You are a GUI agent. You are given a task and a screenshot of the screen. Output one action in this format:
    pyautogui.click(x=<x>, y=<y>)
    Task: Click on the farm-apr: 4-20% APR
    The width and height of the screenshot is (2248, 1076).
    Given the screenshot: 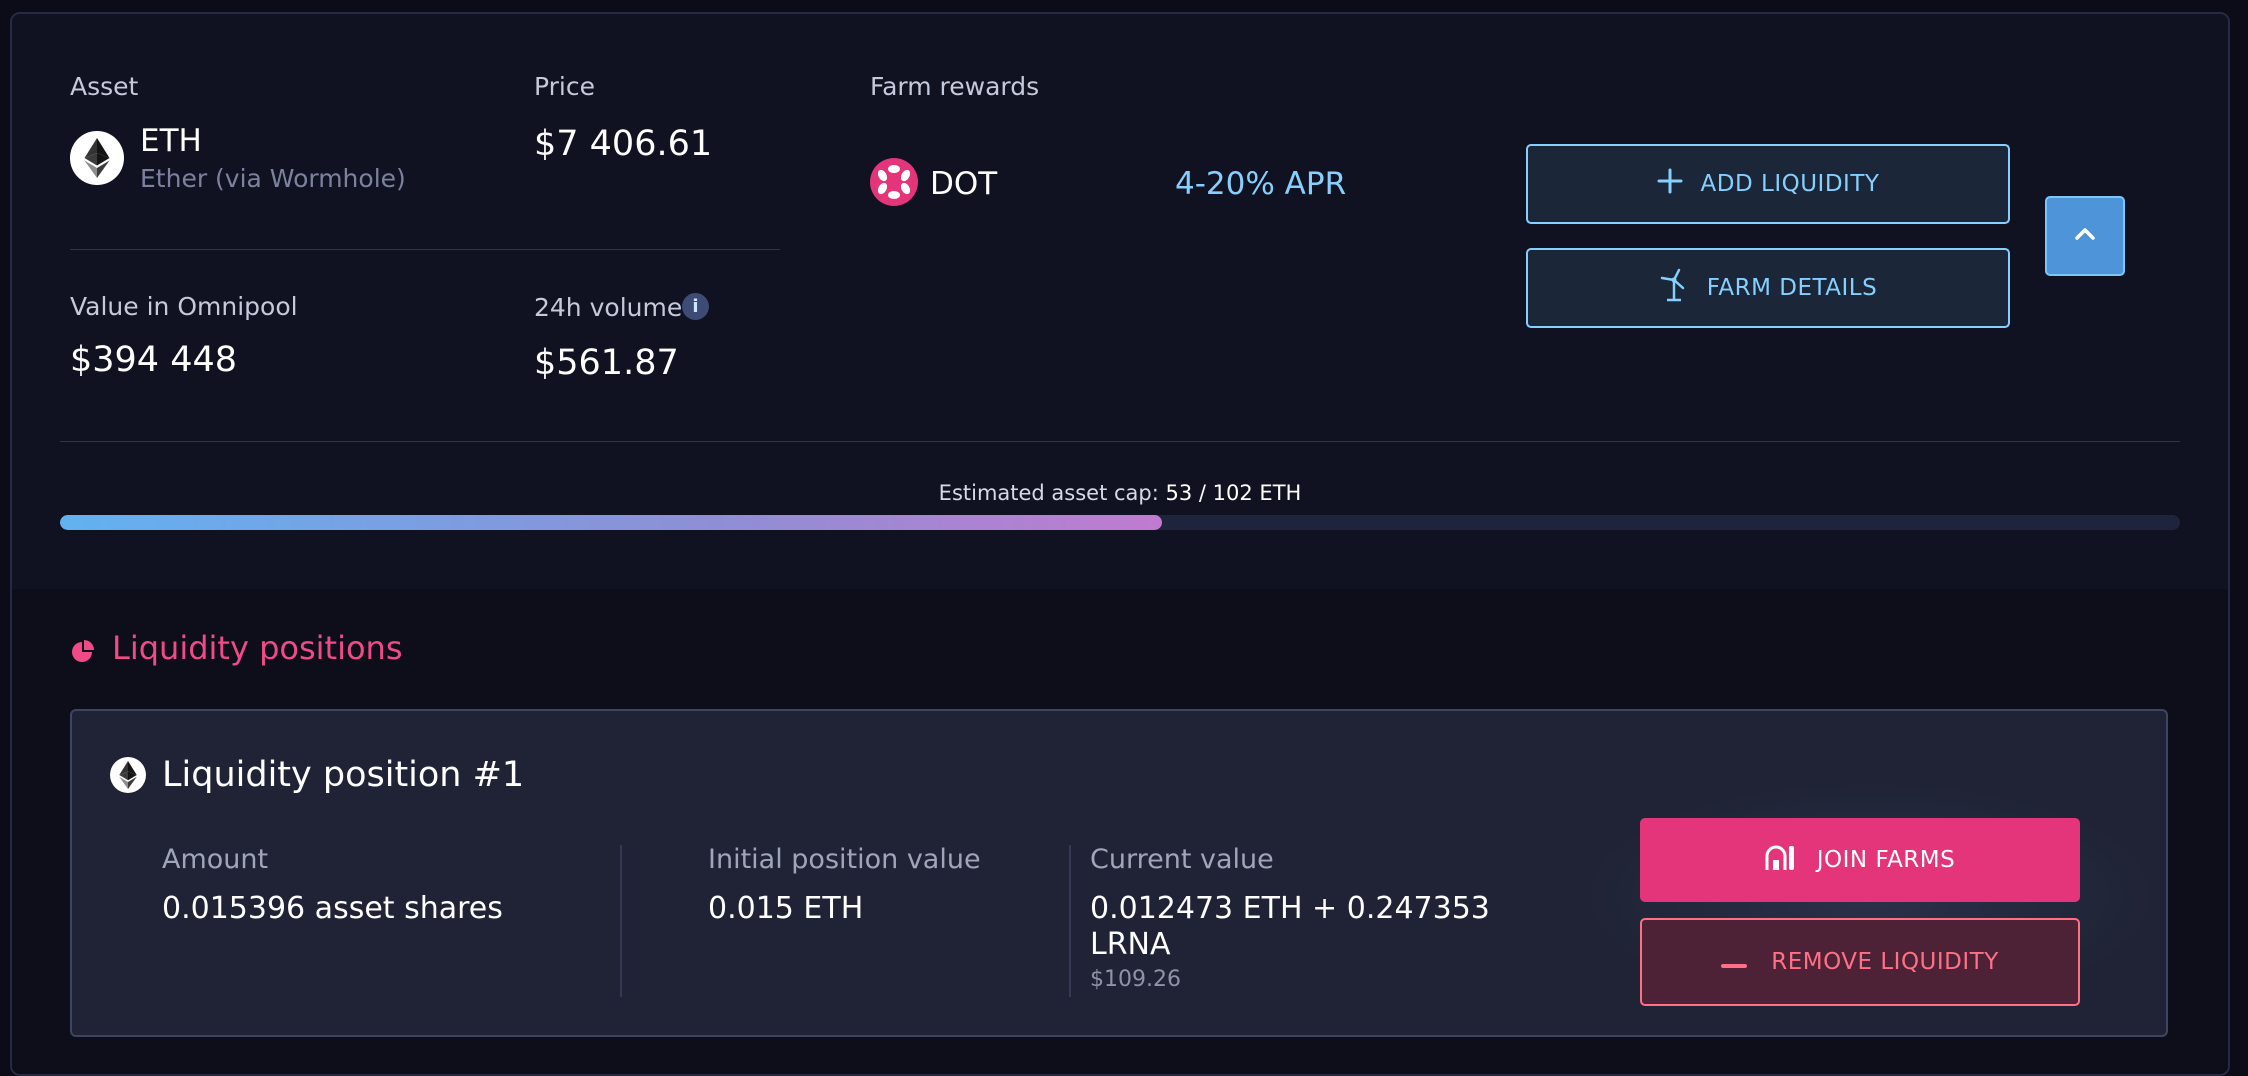 What is the action you would take?
    pyautogui.click(x=1261, y=184)
    